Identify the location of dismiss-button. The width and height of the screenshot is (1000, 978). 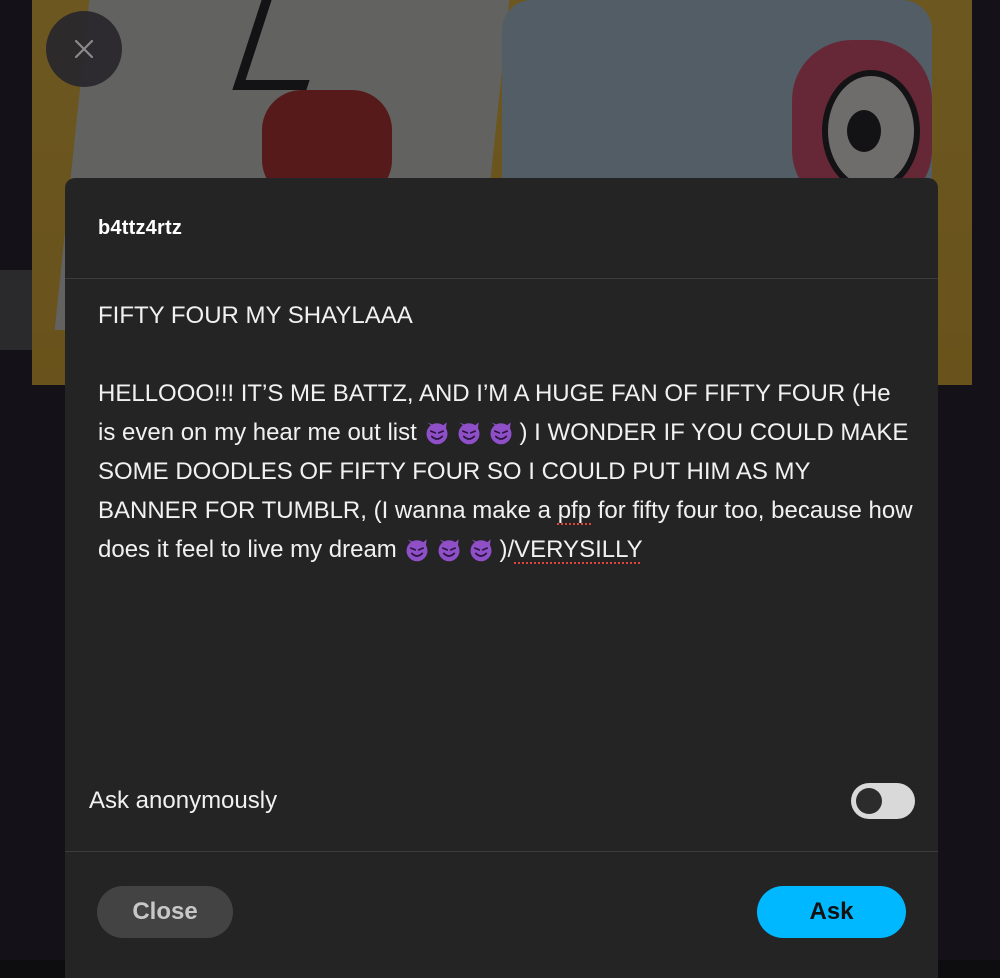
(84, 49).